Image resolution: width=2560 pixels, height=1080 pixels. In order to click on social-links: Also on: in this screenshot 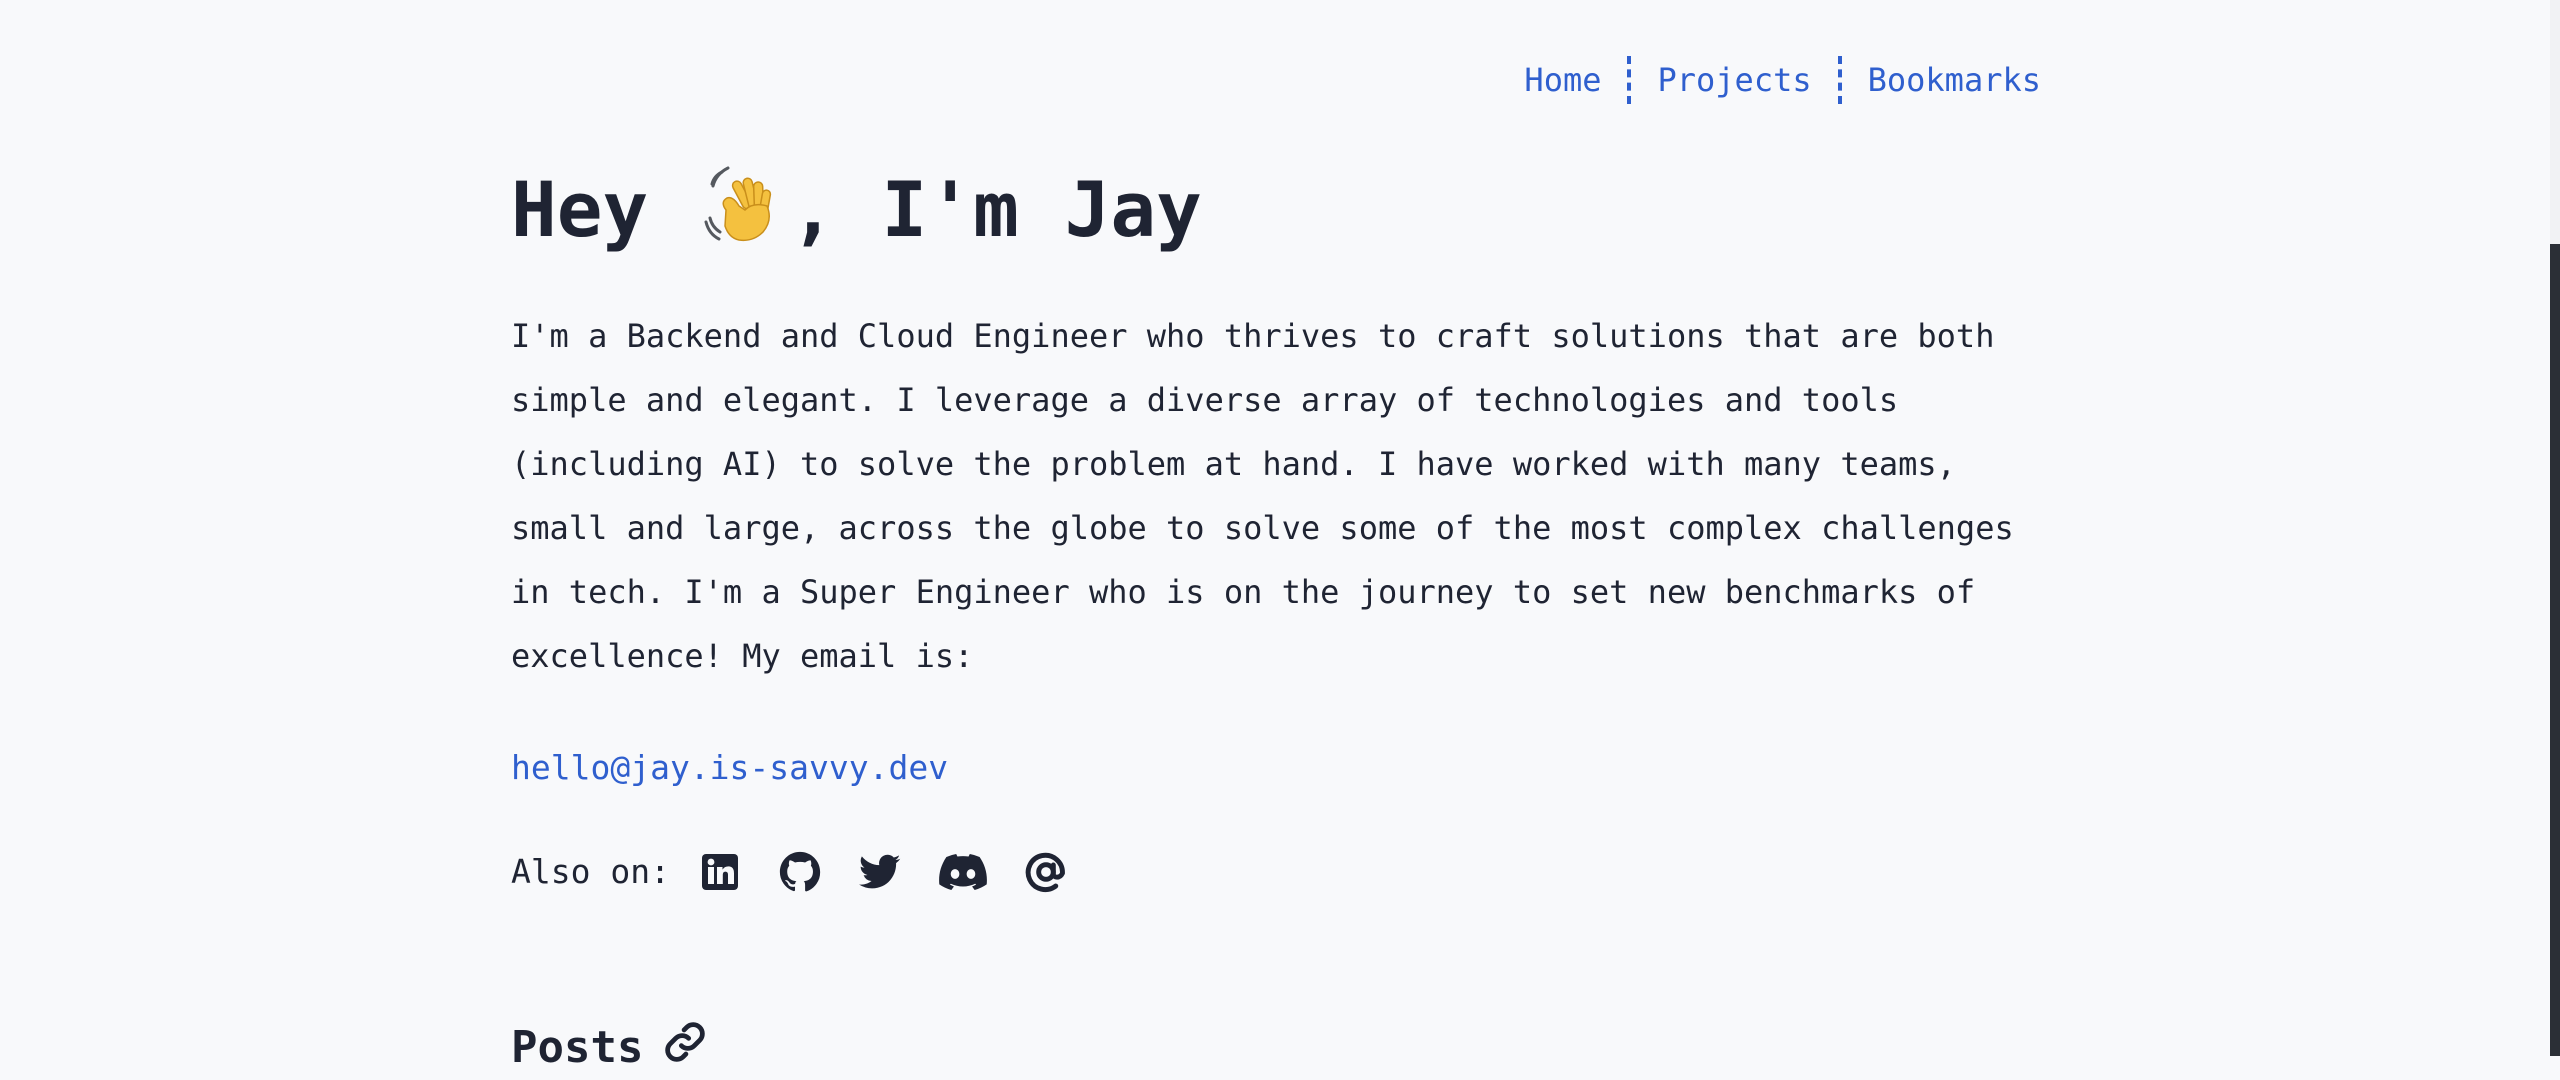, I will do `click(807, 872)`.